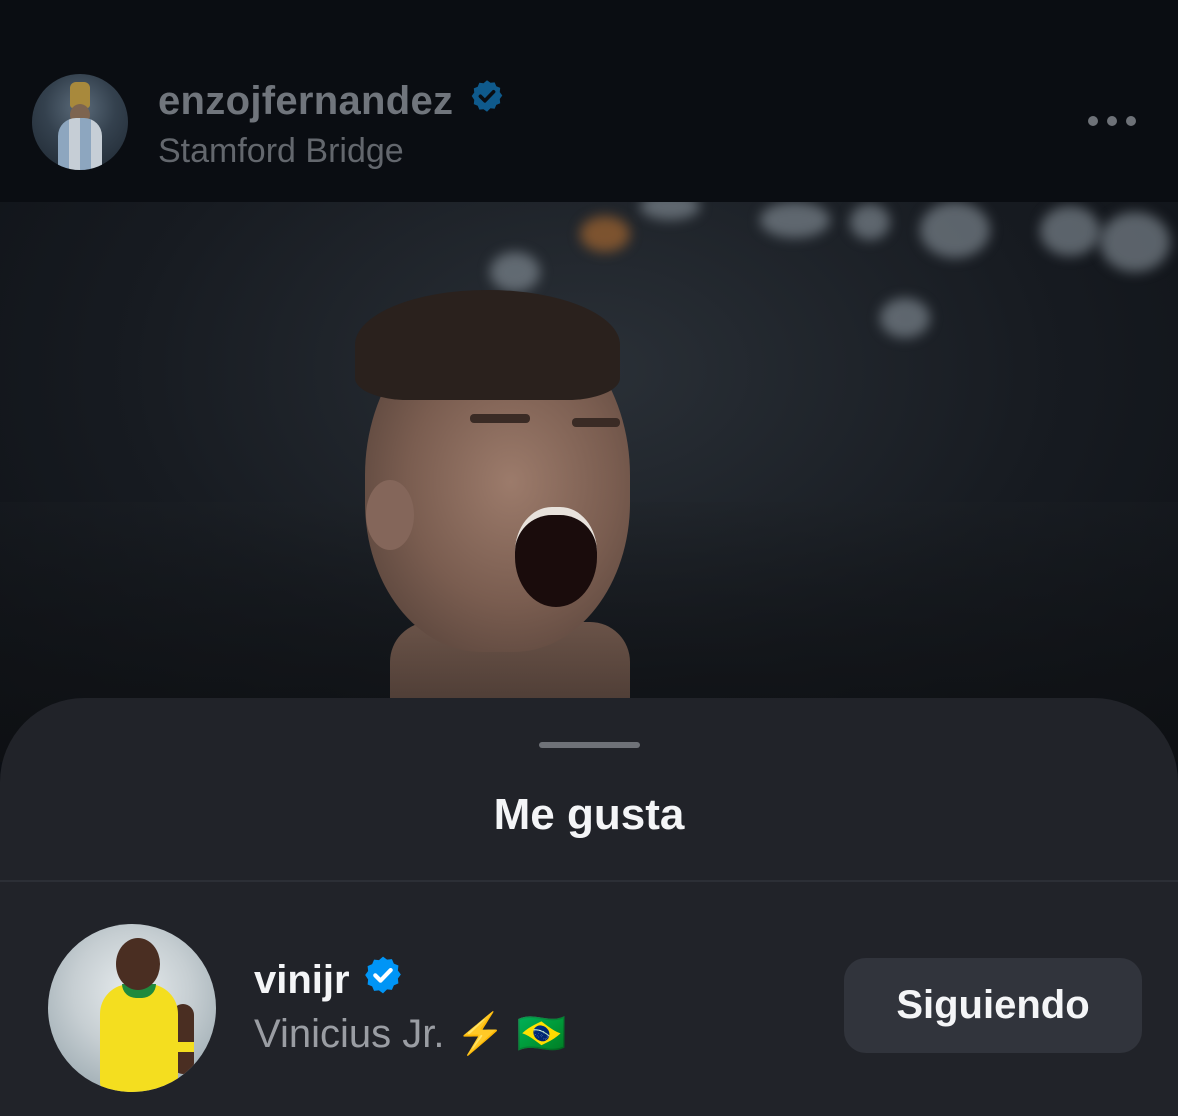  Describe the element at coordinates (390, 515) in the screenshot. I see `player-ear-shape` at that location.